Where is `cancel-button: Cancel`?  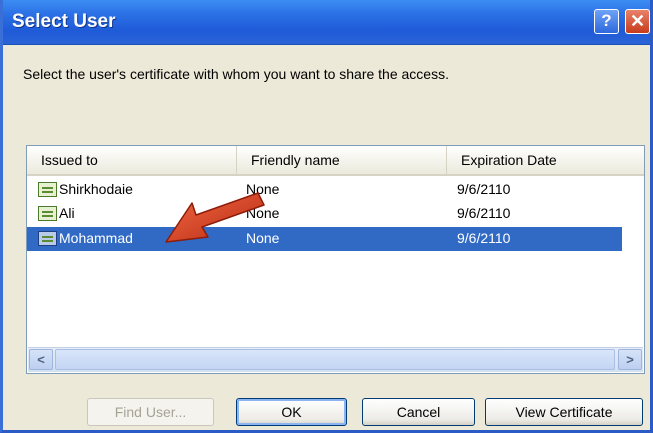 cancel-button: Cancel is located at coordinates (418, 412).